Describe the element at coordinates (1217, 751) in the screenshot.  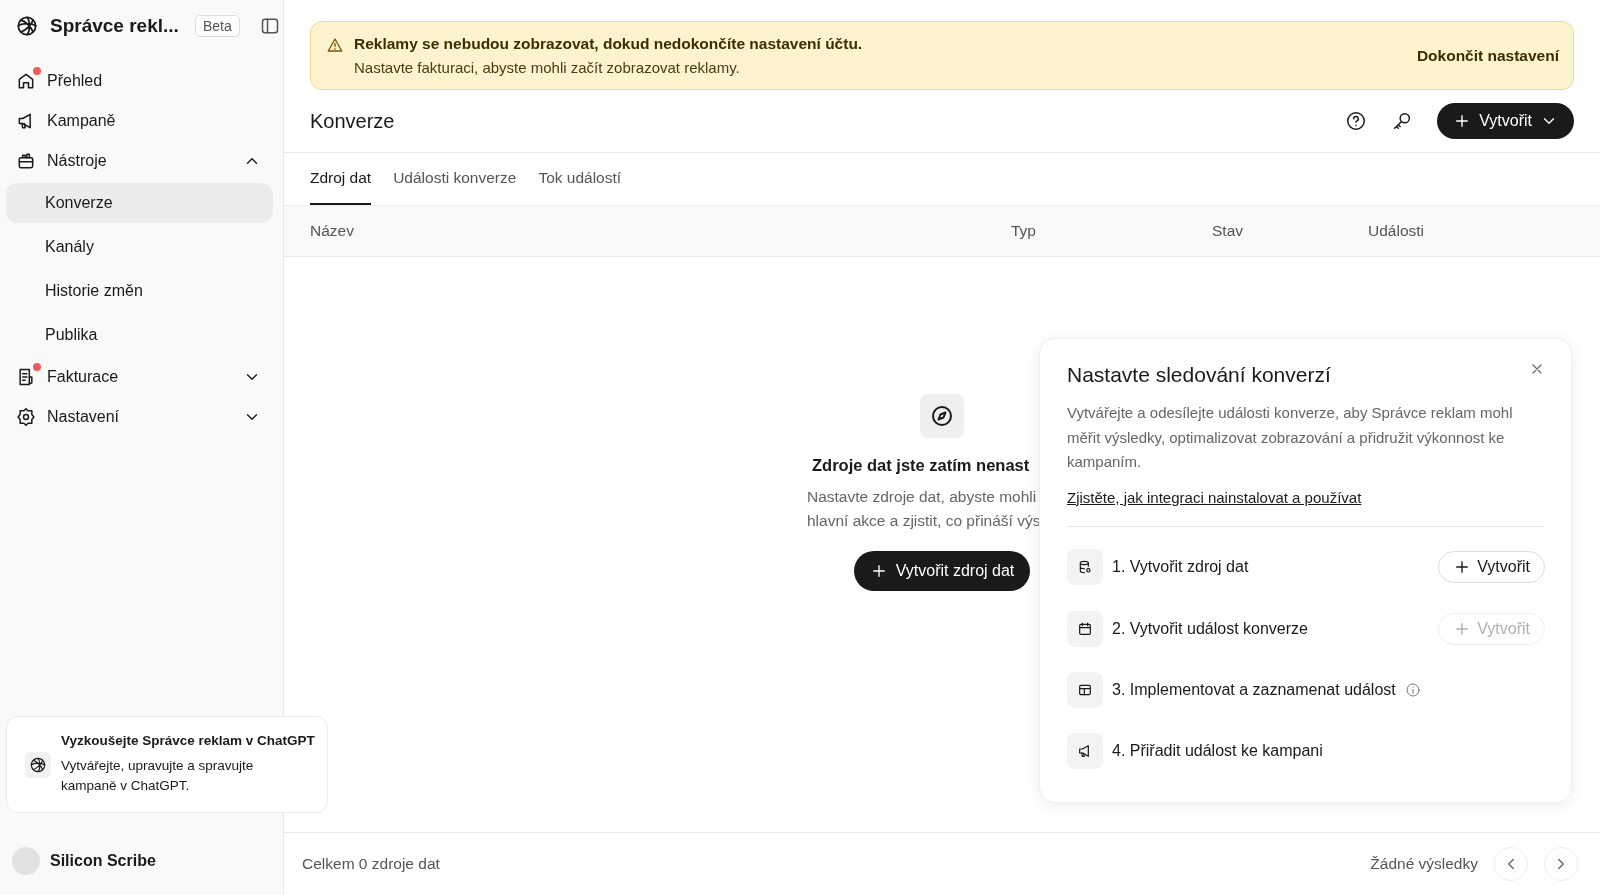
I see `step-label: 4. Přiřadit událost ke kampani` at that location.